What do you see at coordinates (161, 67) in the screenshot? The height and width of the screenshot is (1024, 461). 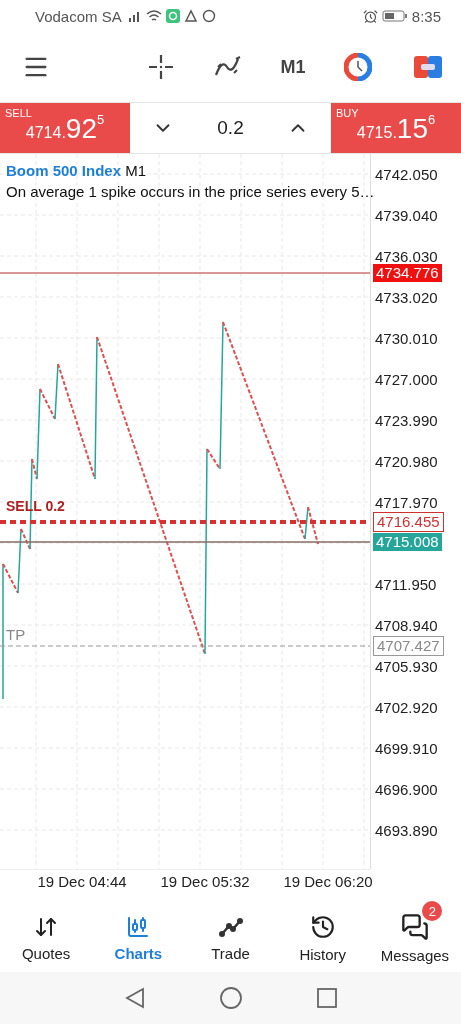 I see `crosshair-icon` at bounding box center [161, 67].